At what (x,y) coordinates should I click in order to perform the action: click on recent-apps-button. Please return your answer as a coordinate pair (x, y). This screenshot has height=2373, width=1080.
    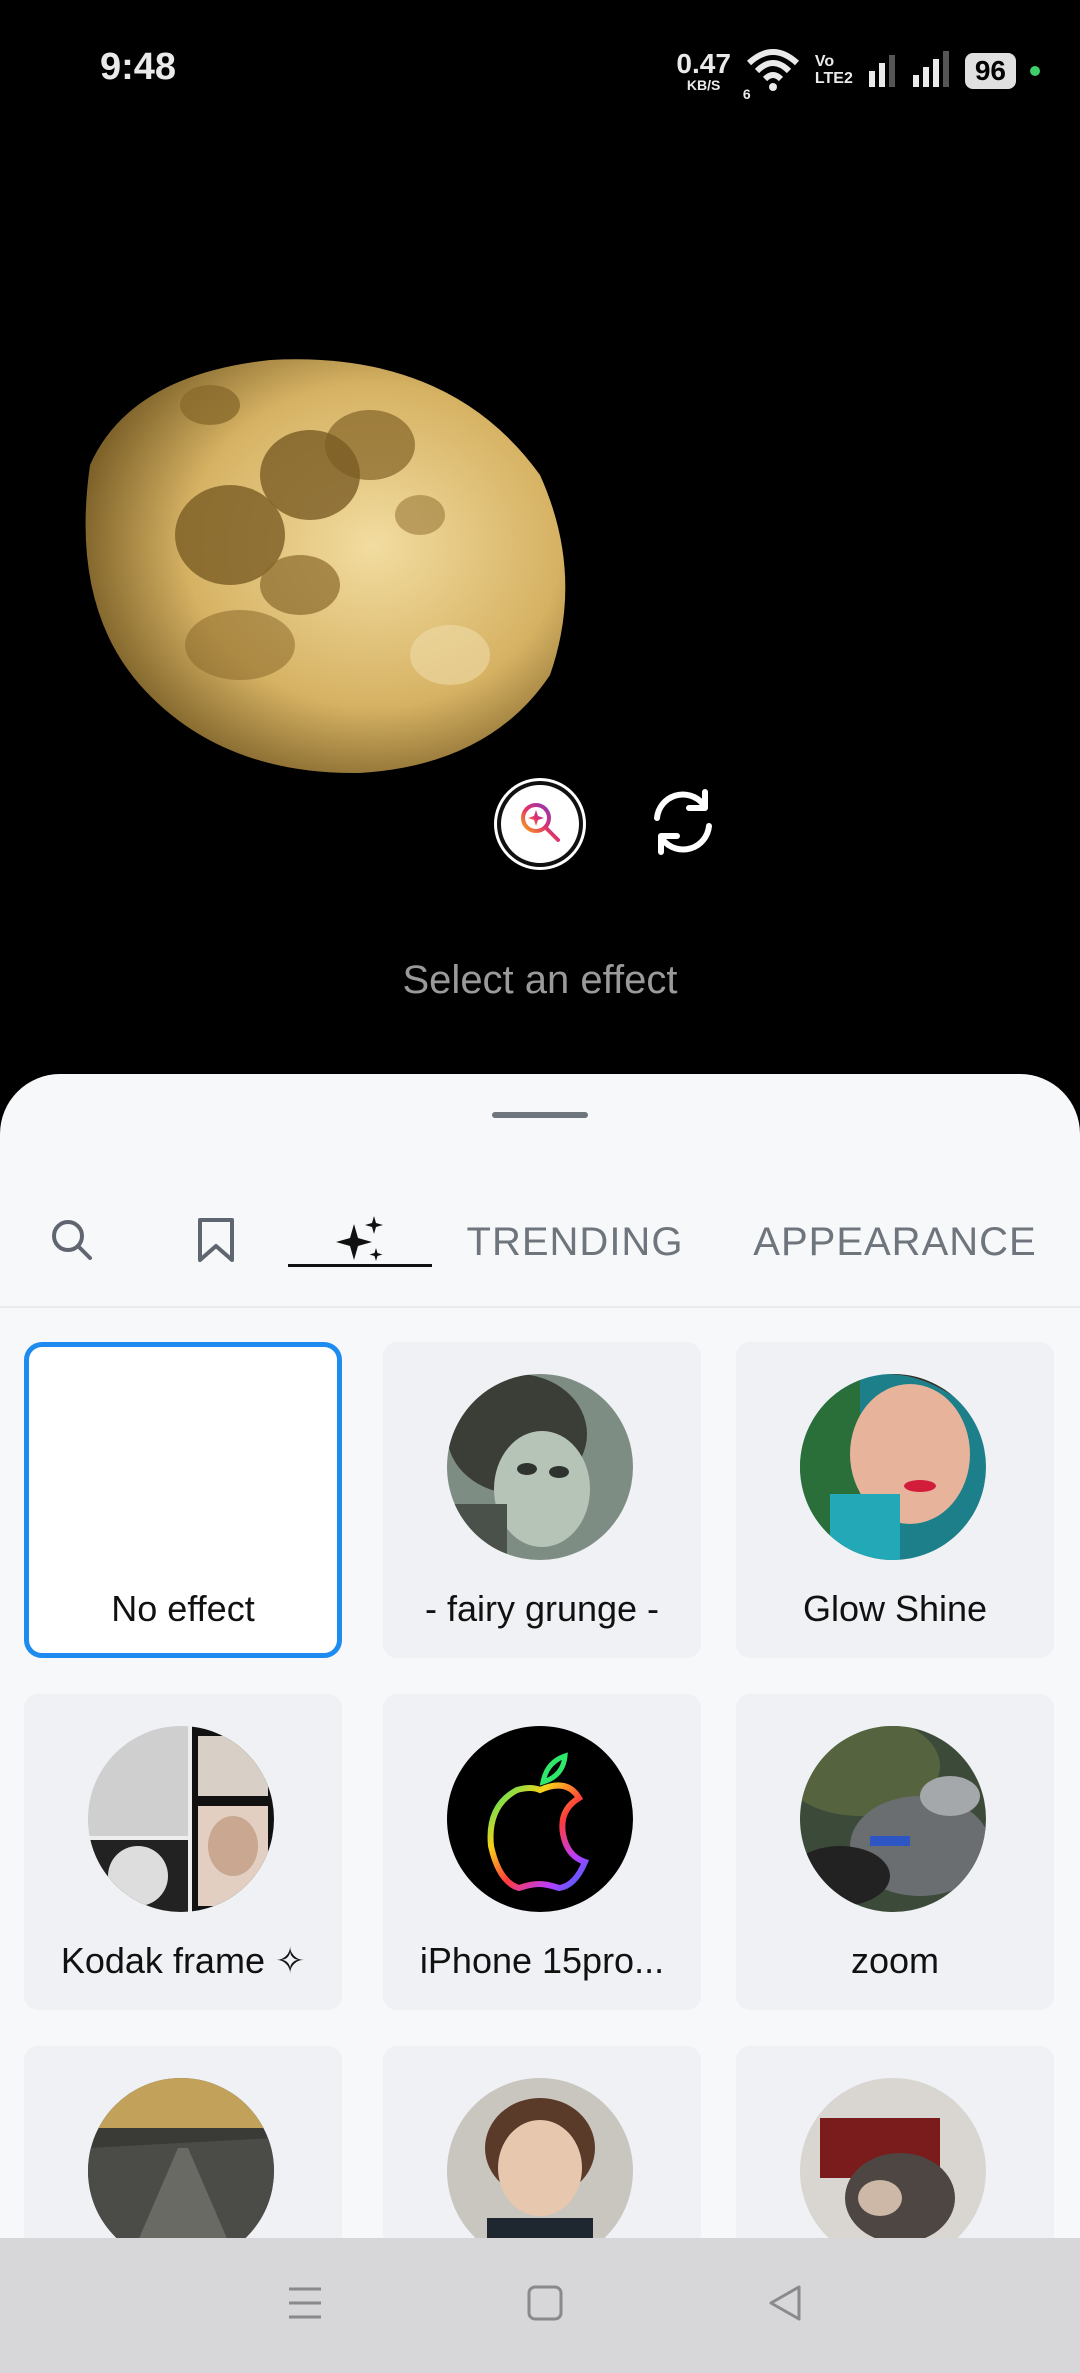
    Looking at the image, I should click on (305, 2305).